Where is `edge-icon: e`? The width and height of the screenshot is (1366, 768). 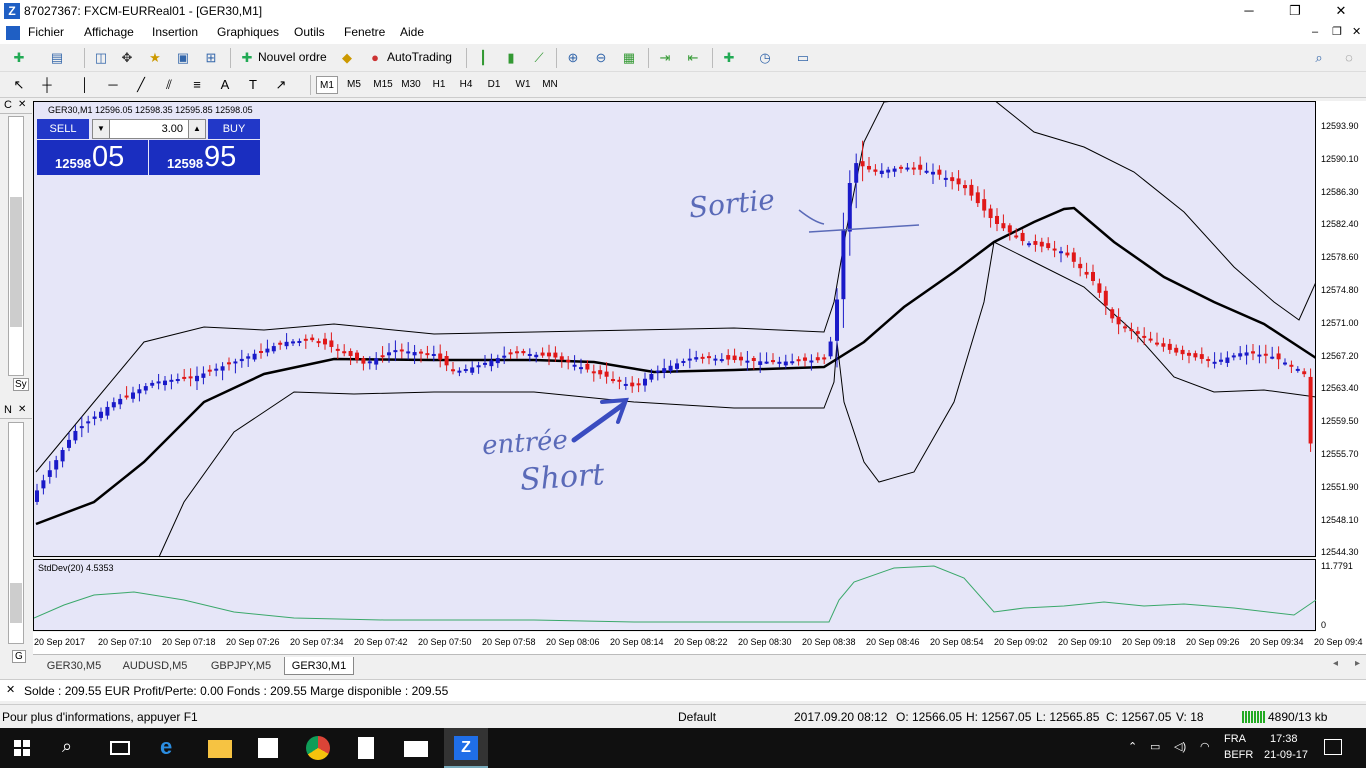
edge-icon: e is located at coordinates (166, 747).